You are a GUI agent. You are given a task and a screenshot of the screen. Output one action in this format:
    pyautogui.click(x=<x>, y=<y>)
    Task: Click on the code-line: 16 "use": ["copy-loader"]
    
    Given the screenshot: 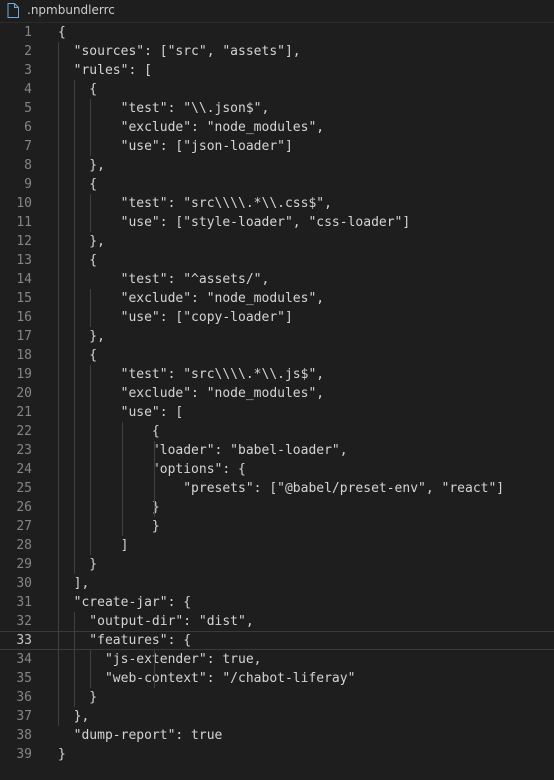 What is the action you would take?
    pyautogui.click(x=277, y=317)
    